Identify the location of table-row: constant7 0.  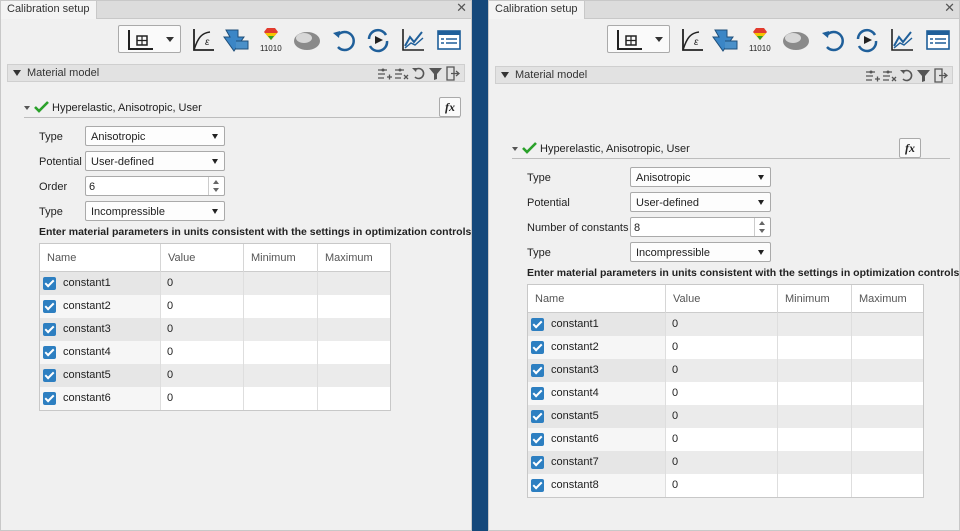
(725, 462).